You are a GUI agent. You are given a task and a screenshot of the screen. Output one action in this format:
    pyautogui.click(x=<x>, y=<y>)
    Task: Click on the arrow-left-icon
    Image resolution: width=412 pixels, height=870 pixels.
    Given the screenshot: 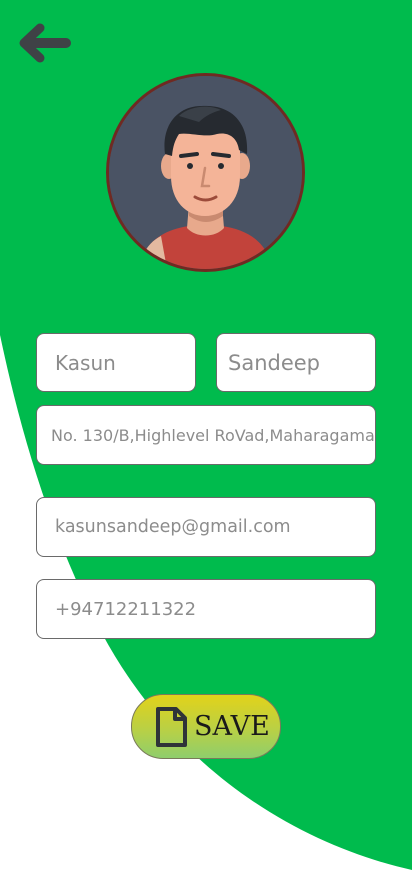 What is the action you would take?
    pyautogui.click(x=45, y=43)
    